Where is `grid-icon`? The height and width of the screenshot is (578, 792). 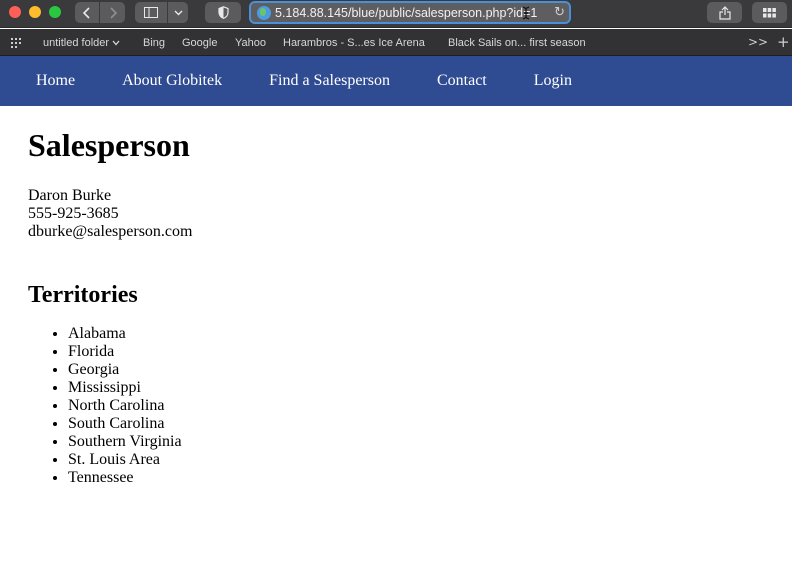
grid-icon is located at coordinates (769, 12).